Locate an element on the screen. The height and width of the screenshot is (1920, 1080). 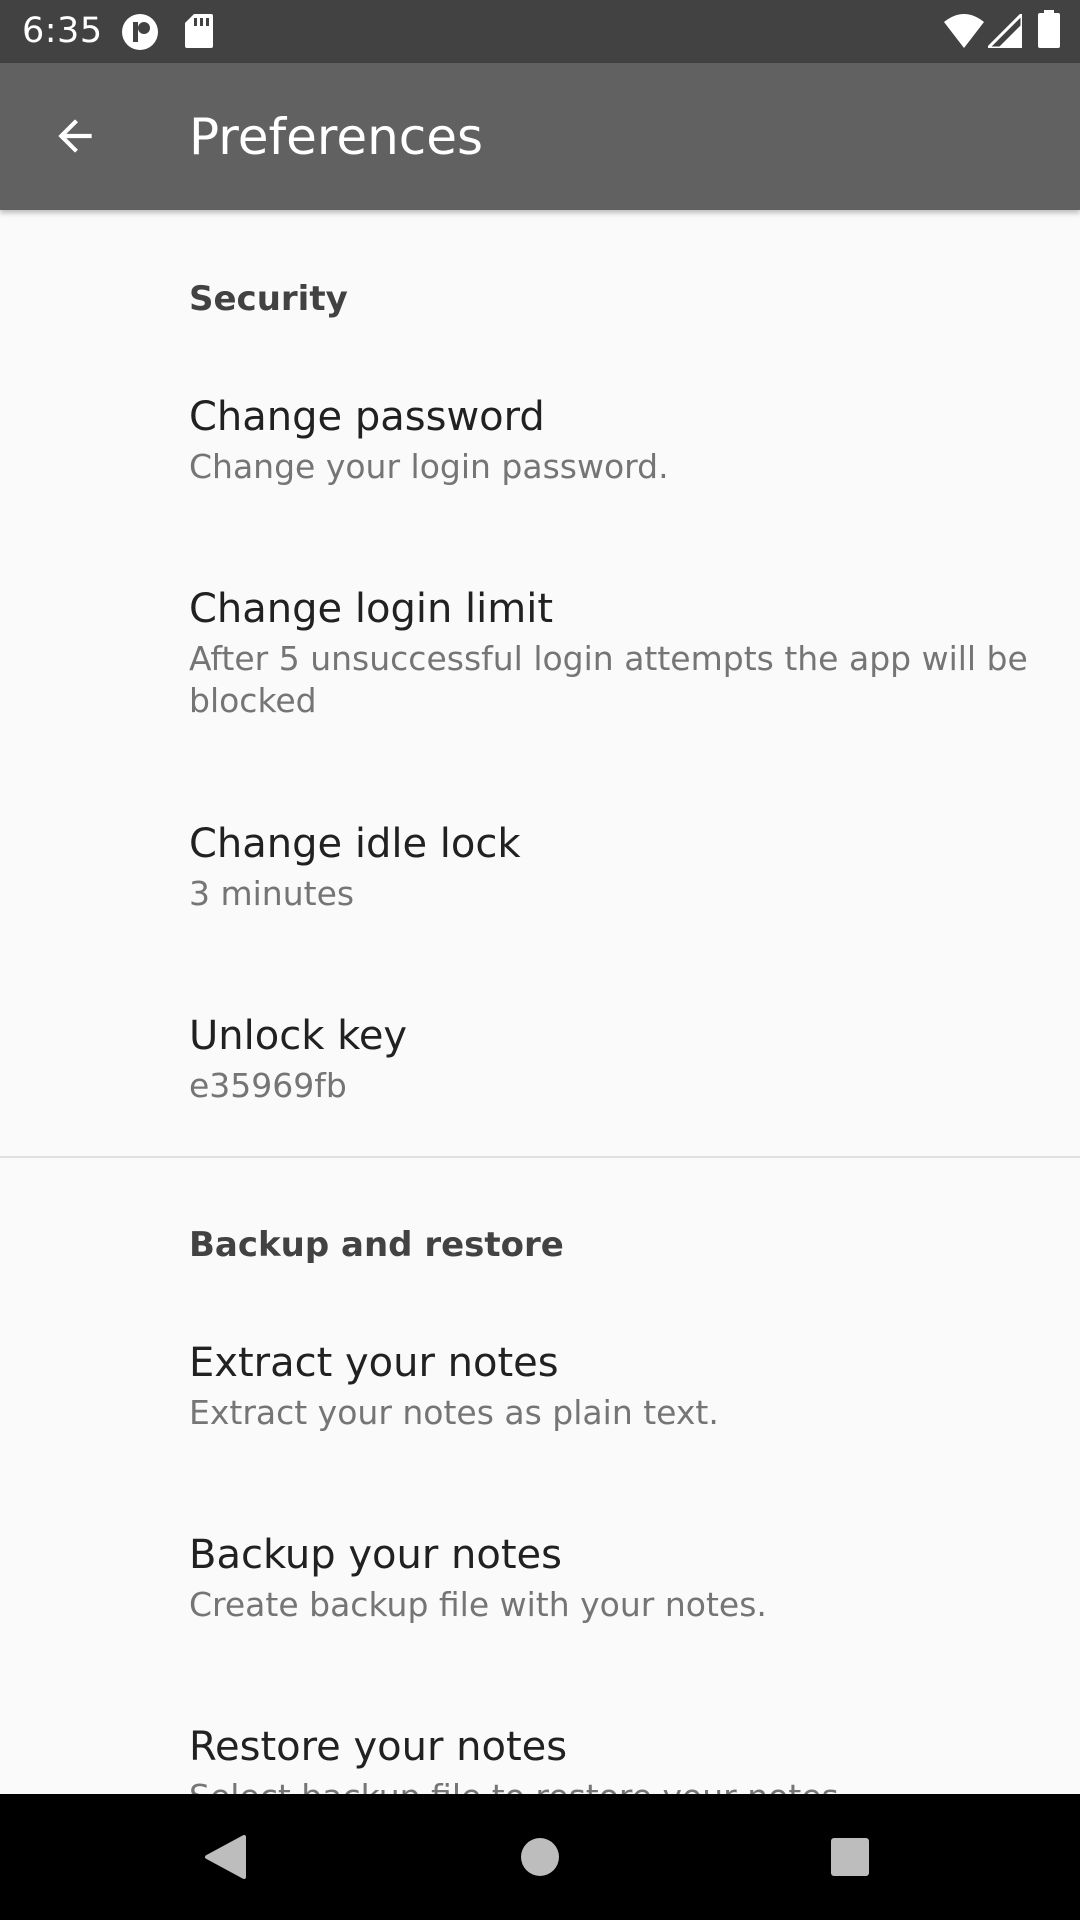
wifi-icon is located at coordinates (964, 31).